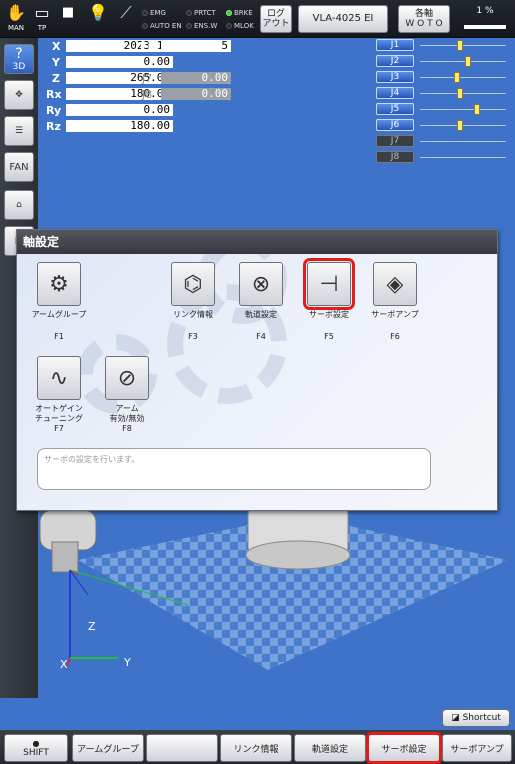 The height and width of the screenshot is (764, 515). I want to click on speed-indicator: 1 %, so click(485, 19).